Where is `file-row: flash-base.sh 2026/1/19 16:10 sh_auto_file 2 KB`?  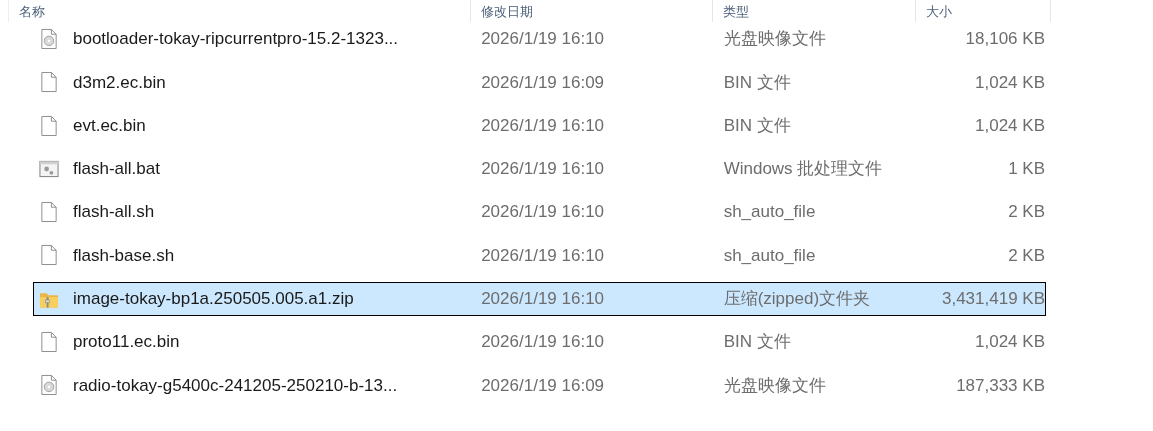 file-row: flash-base.sh 2026/1/19 16:10 sh_auto_file 2 KB is located at coordinates (539, 255).